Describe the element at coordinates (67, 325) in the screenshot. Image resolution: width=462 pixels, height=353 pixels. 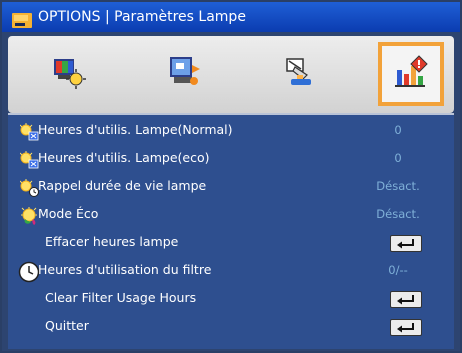
I see `row-label: Quitter` at that location.